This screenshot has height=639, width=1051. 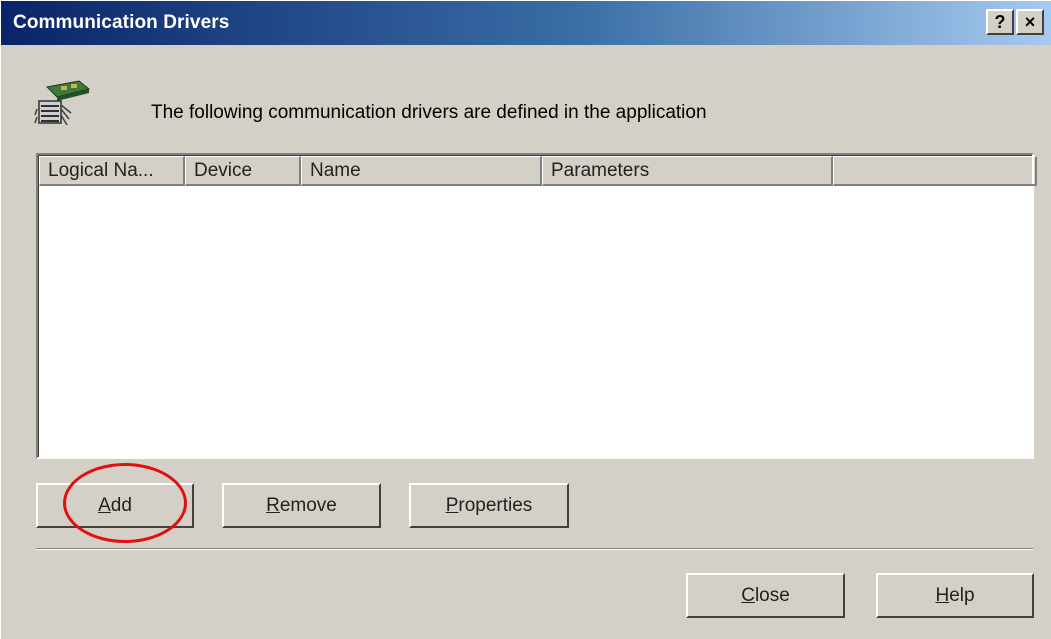 I want to click on help-title-button: ?, so click(x=1000, y=22).